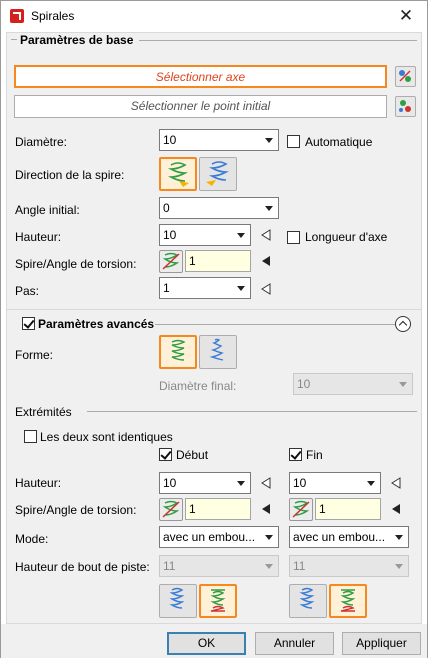  Describe the element at coordinates (300, 483) in the screenshot. I see `end-height-value: 10` at that location.